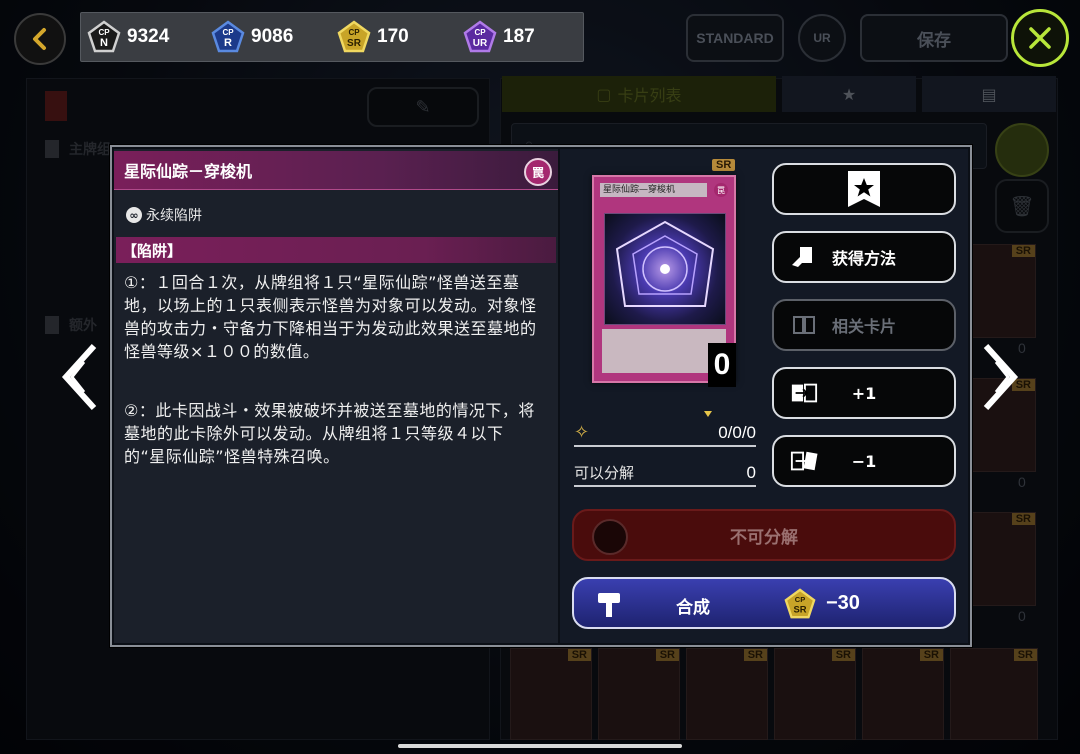 This screenshot has width=1080, height=754. I want to click on close-icon, so click(1040, 38).